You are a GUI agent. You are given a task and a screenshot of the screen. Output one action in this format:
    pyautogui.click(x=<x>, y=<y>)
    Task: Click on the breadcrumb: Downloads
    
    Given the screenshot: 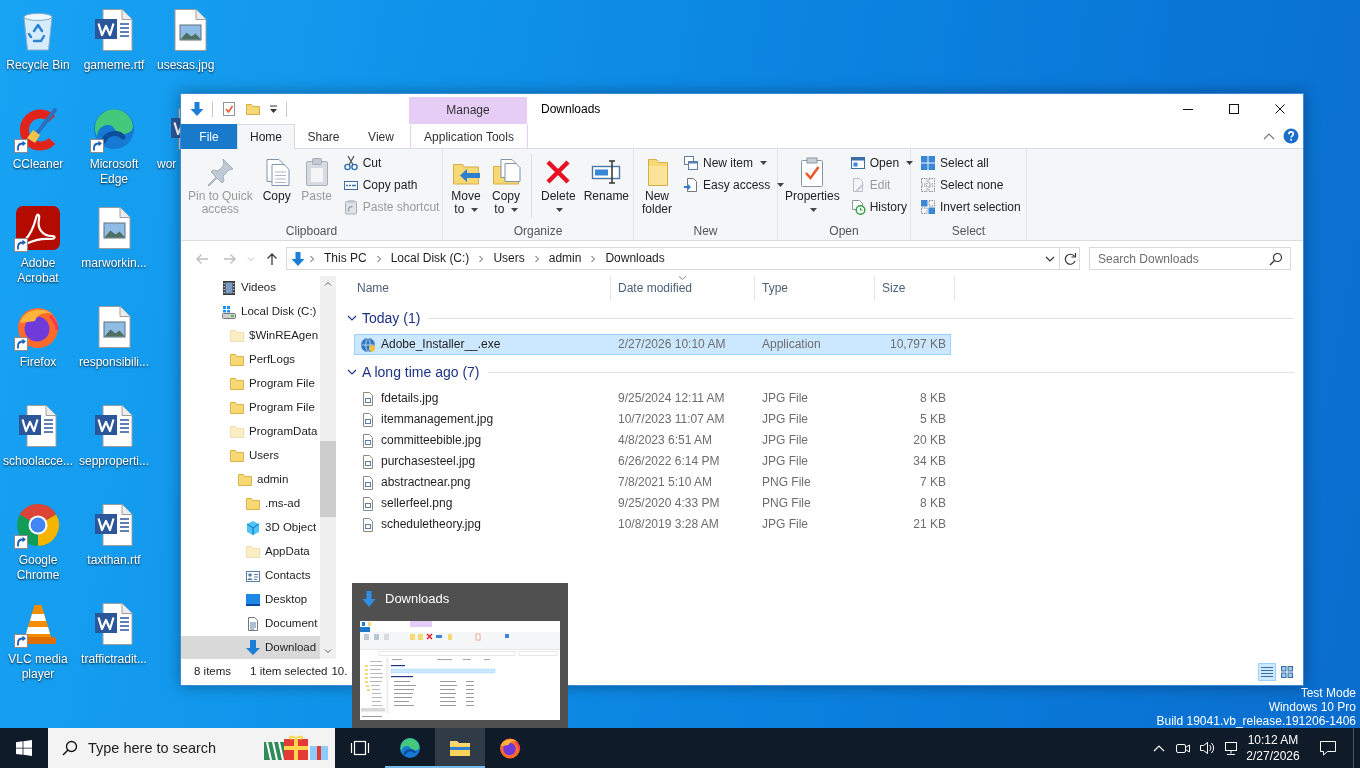 What is the action you would take?
    pyautogui.click(x=635, y=258)
    